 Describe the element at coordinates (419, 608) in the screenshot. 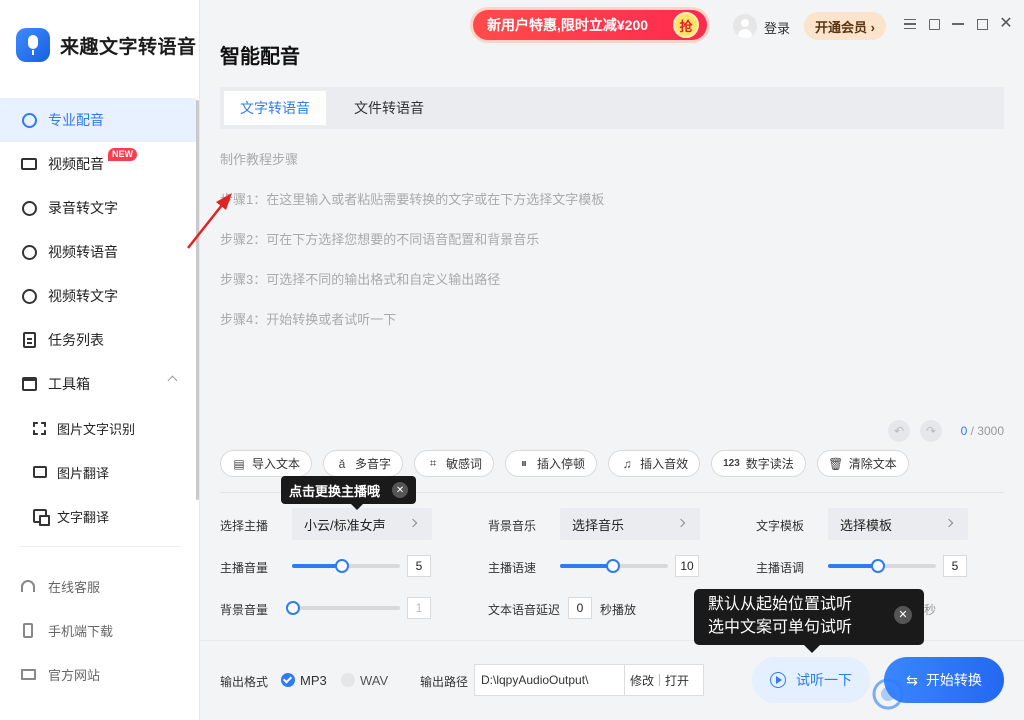

I see `bg-volume-value: 1` at that location.